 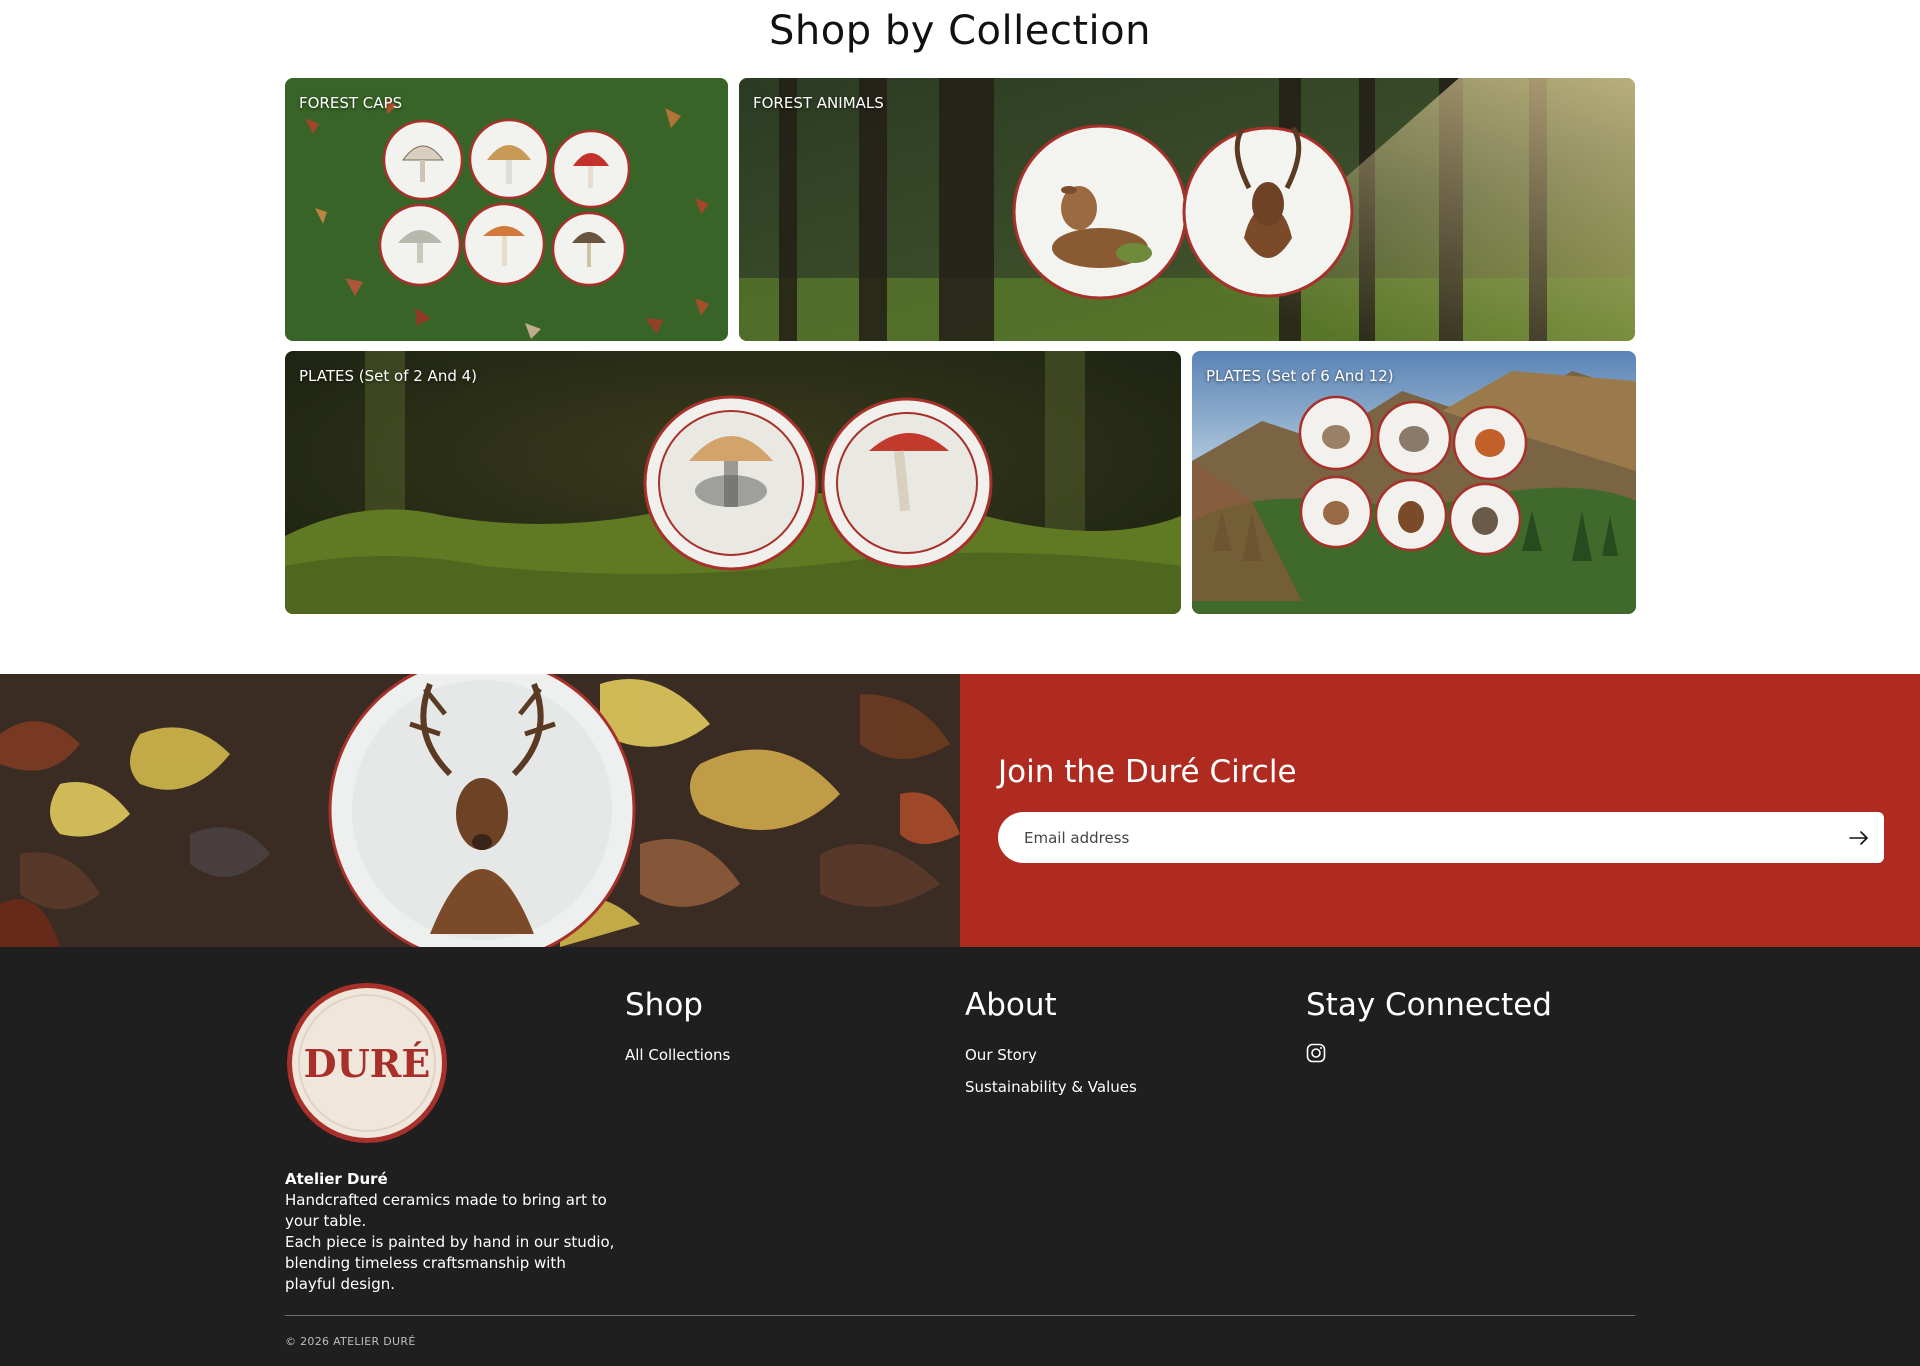 I want to click on subscribe-button, so click(x=1858, y=837).